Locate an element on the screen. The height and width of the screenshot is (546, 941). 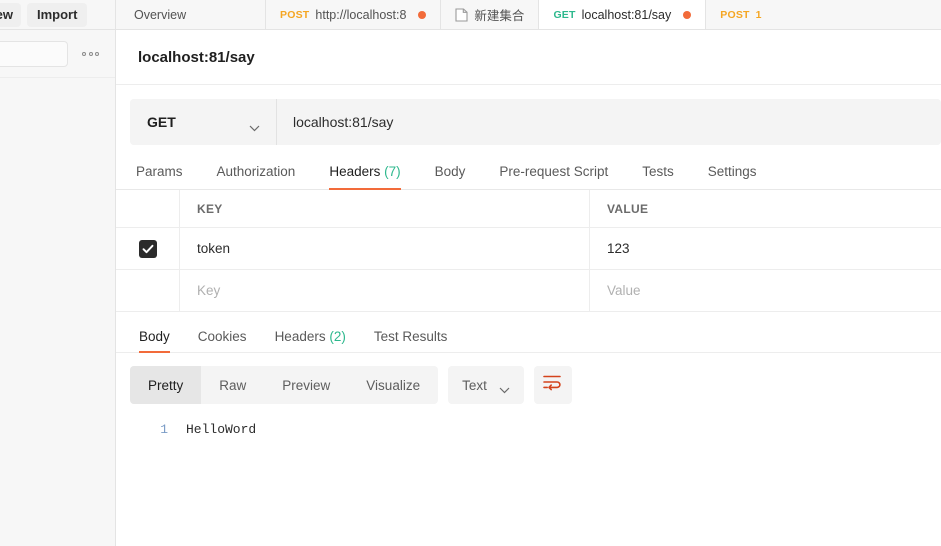
response-tab-headers: Headers (2) is located at coordinates (310, 340).